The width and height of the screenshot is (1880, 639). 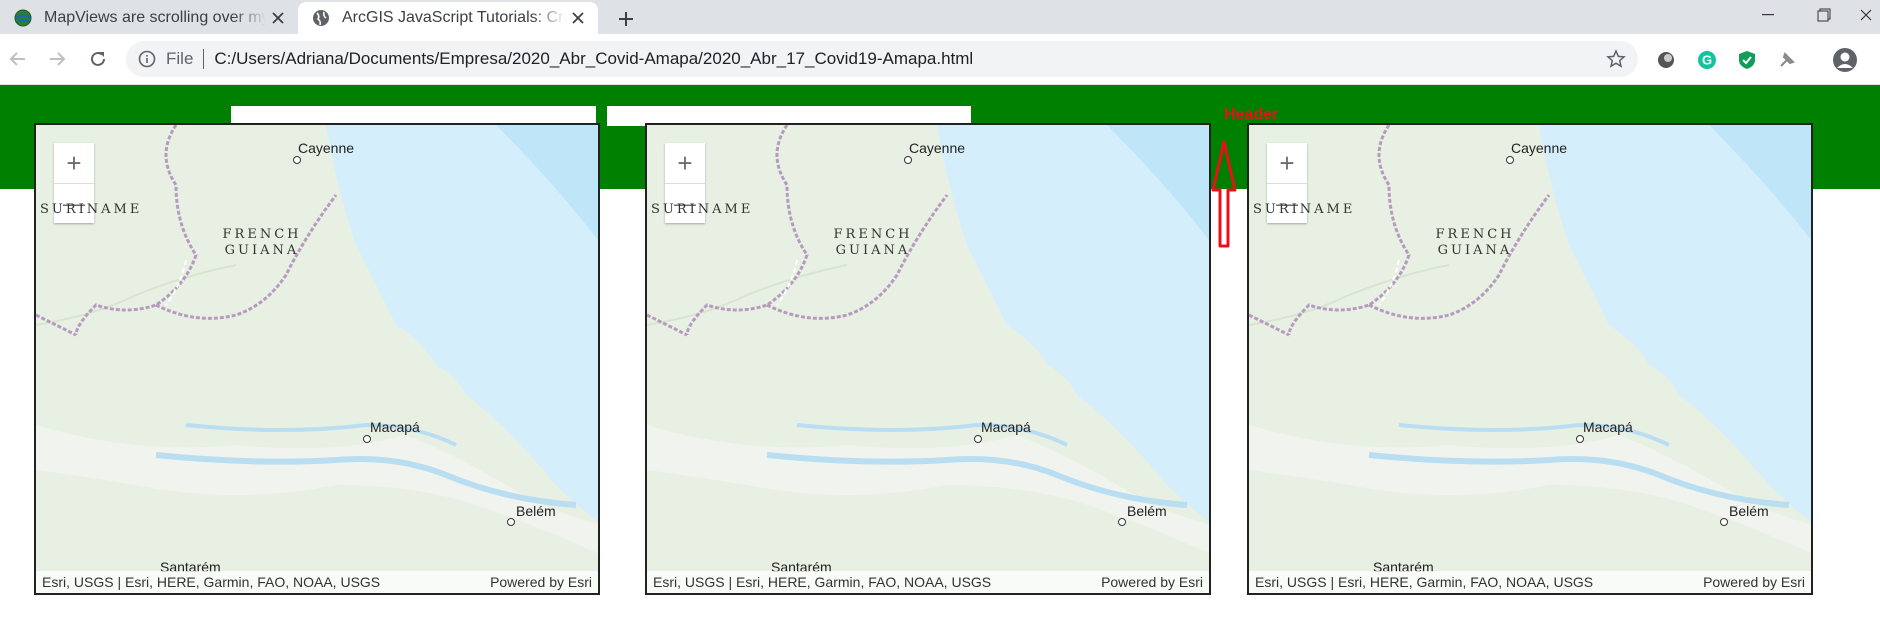 What do you see at coordinates (1616, 59) in the screenshot?
I see `bookmark-star-icon` at bounding box center [1616, 59].